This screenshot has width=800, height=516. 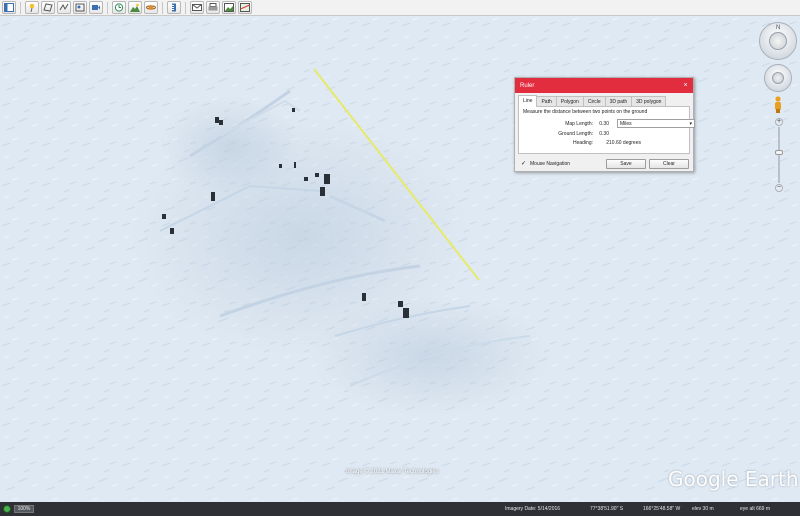 I want to click on imagery-date: Imagery Date: 5/14/2016, so click(x=533, y=509).